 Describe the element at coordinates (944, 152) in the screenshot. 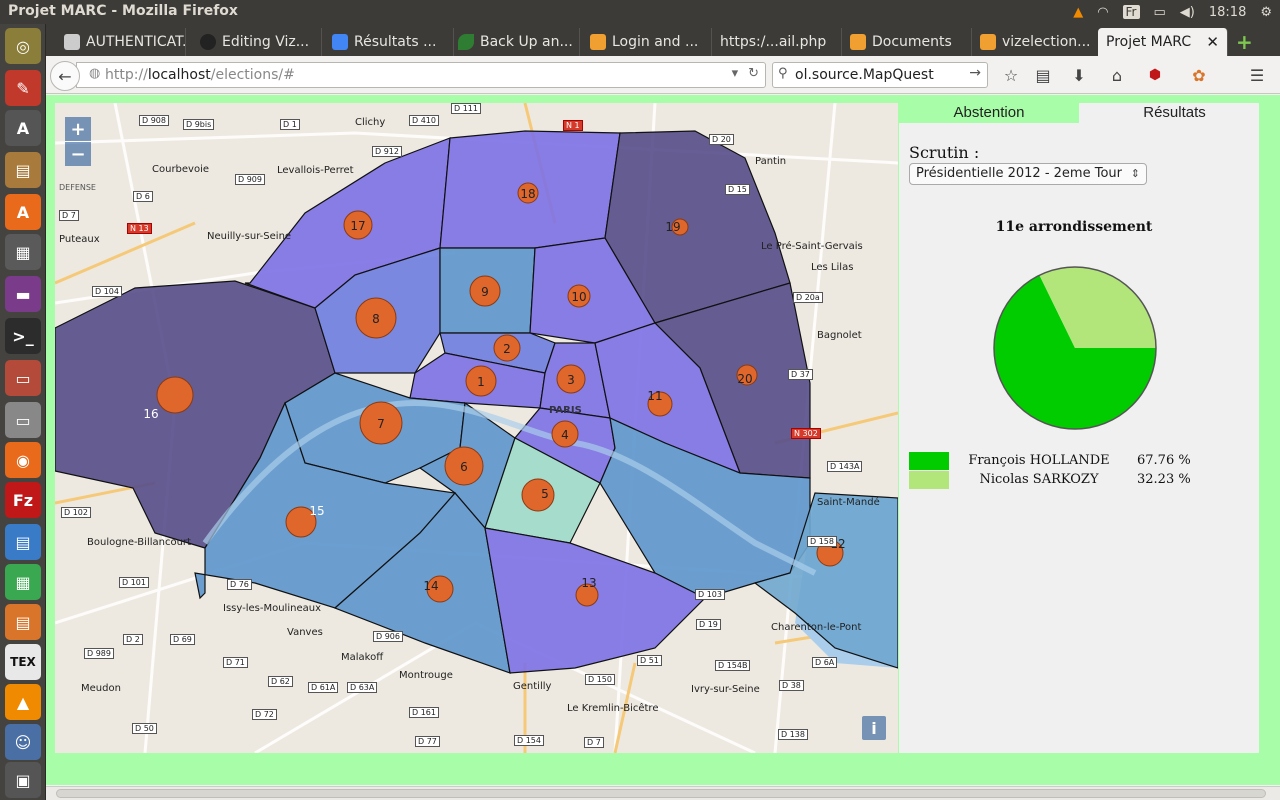

I see `scrutin-label: Scrutin :` at that location.